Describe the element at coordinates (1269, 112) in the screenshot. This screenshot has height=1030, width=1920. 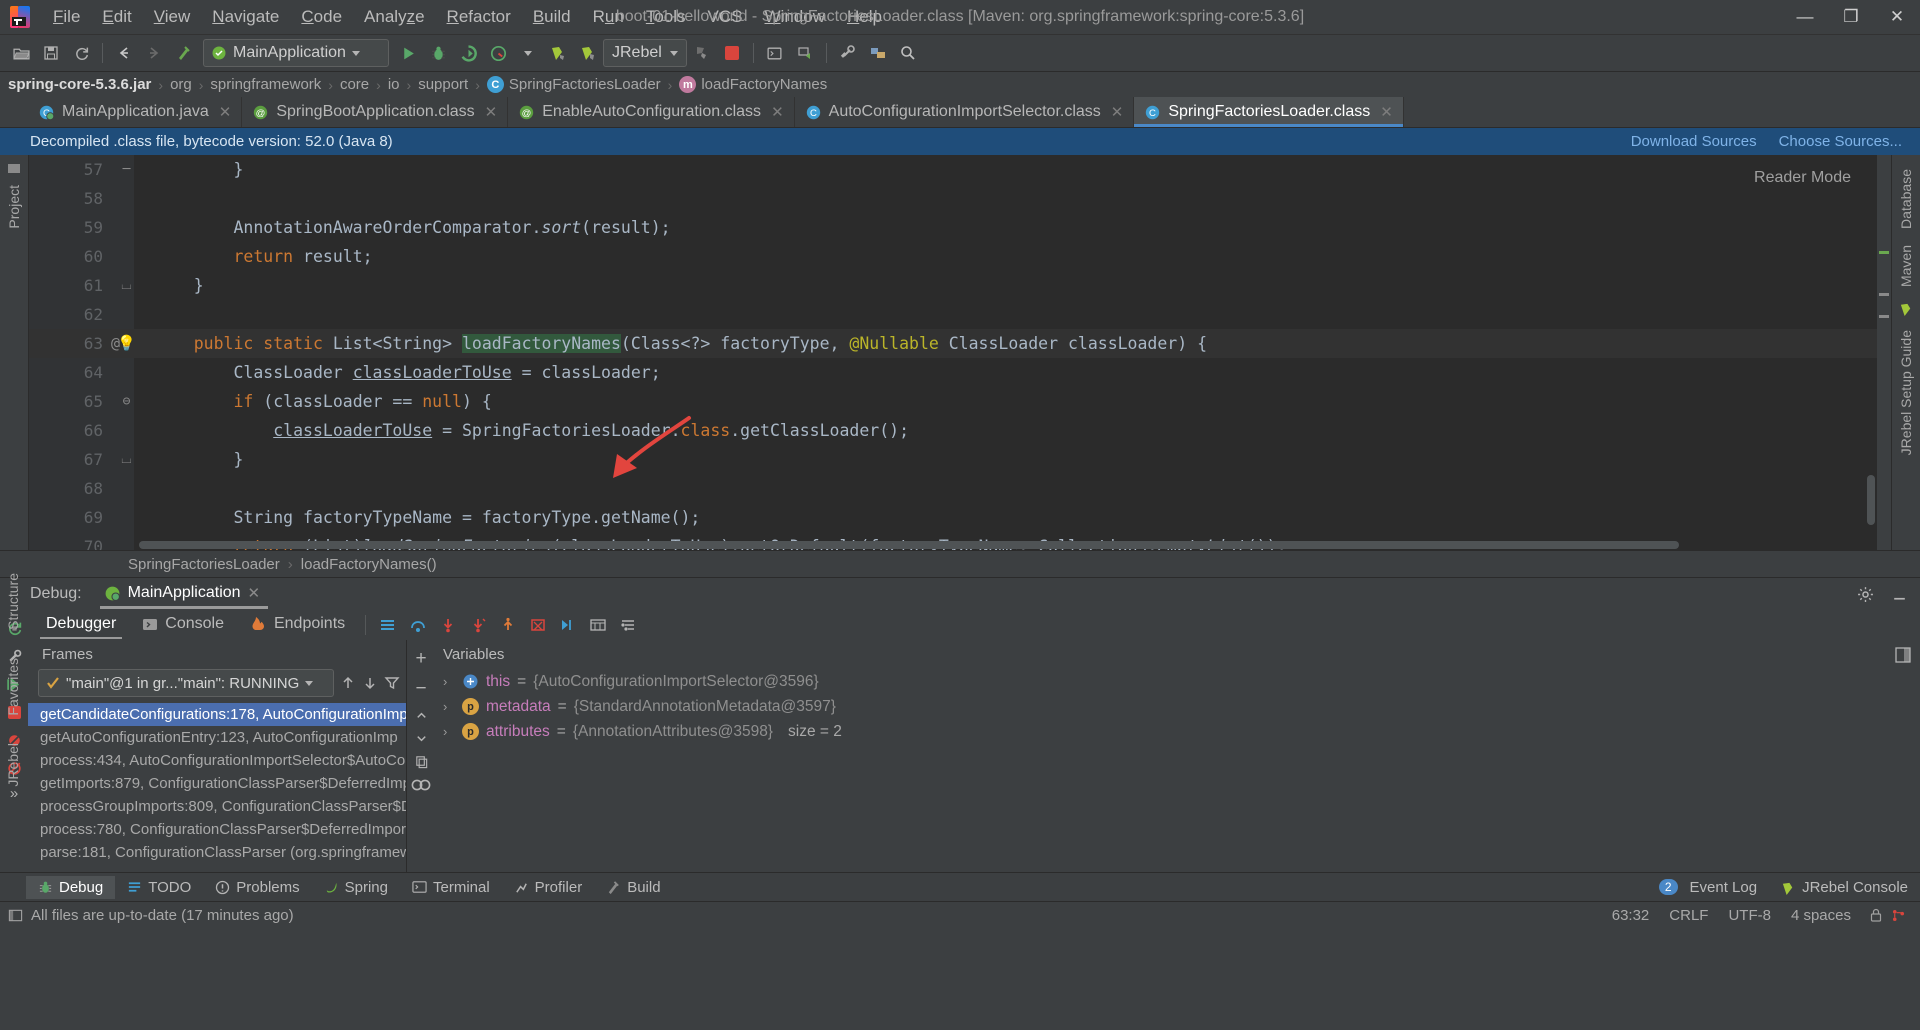
I see `editor-tab-4: C SpringFactoriesLoader.class ✕` at that location.